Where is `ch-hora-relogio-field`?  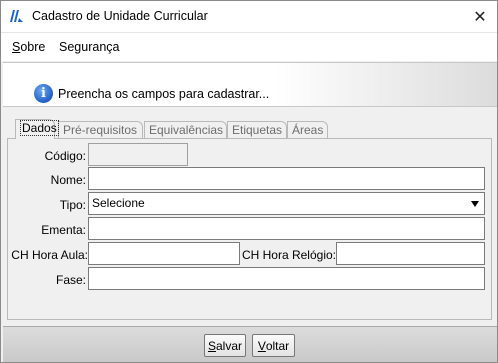 ch-hora-relogio-field is located at coordinates (410, 253).